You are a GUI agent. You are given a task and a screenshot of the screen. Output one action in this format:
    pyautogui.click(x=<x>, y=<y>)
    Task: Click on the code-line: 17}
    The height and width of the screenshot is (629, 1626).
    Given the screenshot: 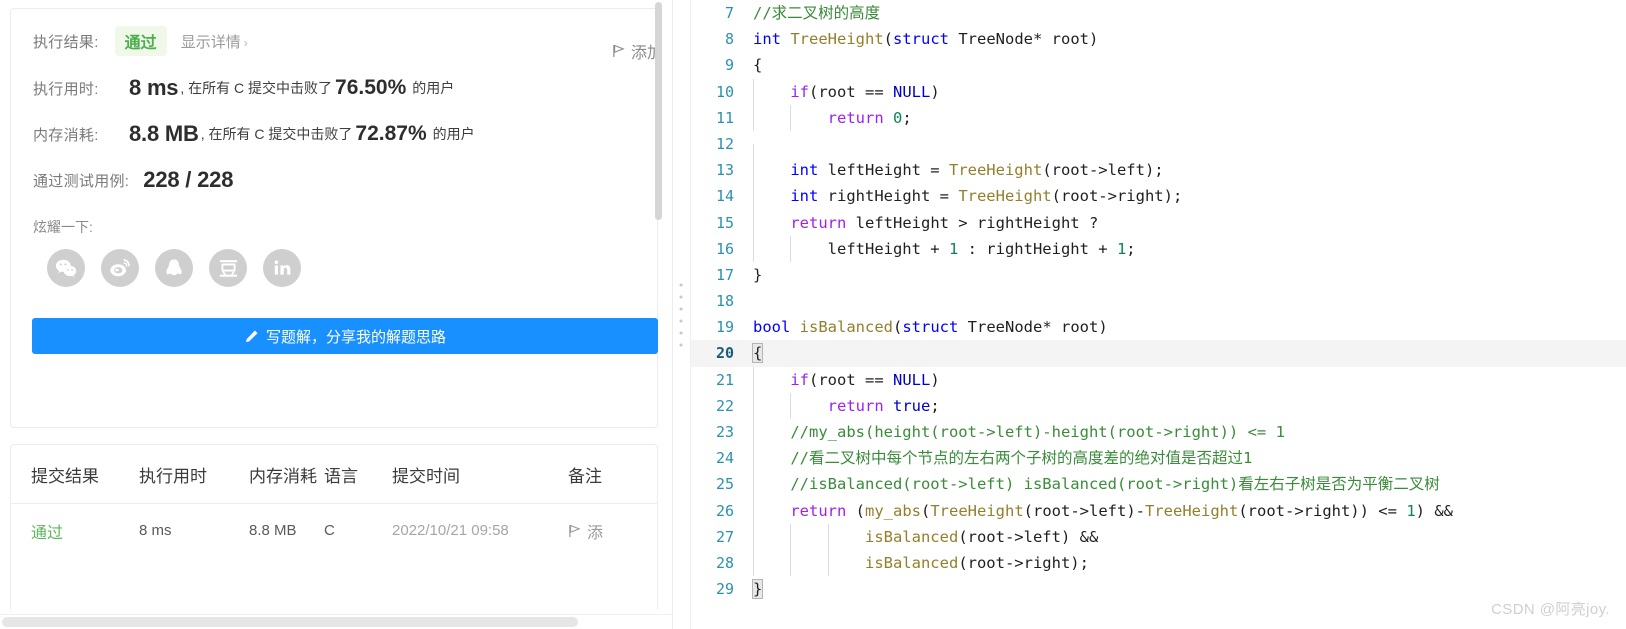 What is the action you would take?
    pyautogui.click(x=1158, y=275)
    